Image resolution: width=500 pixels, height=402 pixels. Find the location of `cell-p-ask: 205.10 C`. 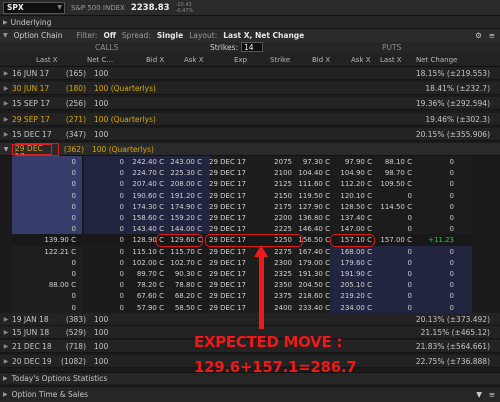

cell-p-ask: 205.10 C is located at coordinates (353, 285).